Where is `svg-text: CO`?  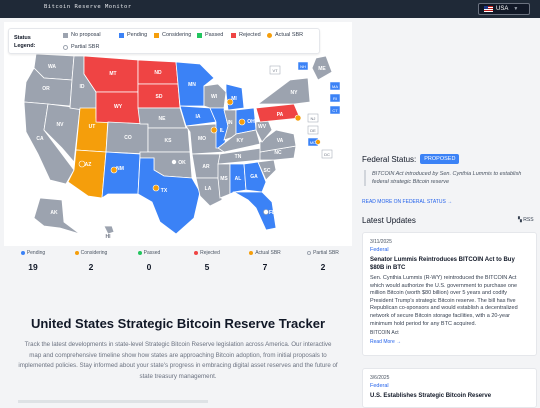
svg-text: CO is located at coordinates (128, 138).